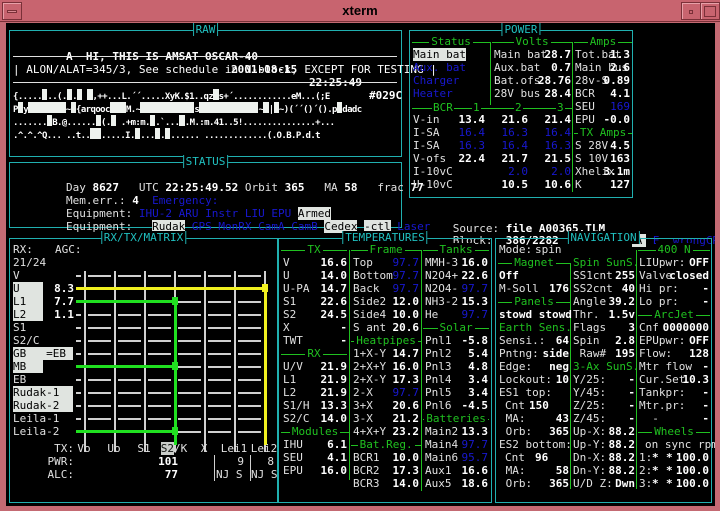 The height and width of the screenshot is (511, 720). I want to click on power-volts-header: Volts, so click(532, 41).